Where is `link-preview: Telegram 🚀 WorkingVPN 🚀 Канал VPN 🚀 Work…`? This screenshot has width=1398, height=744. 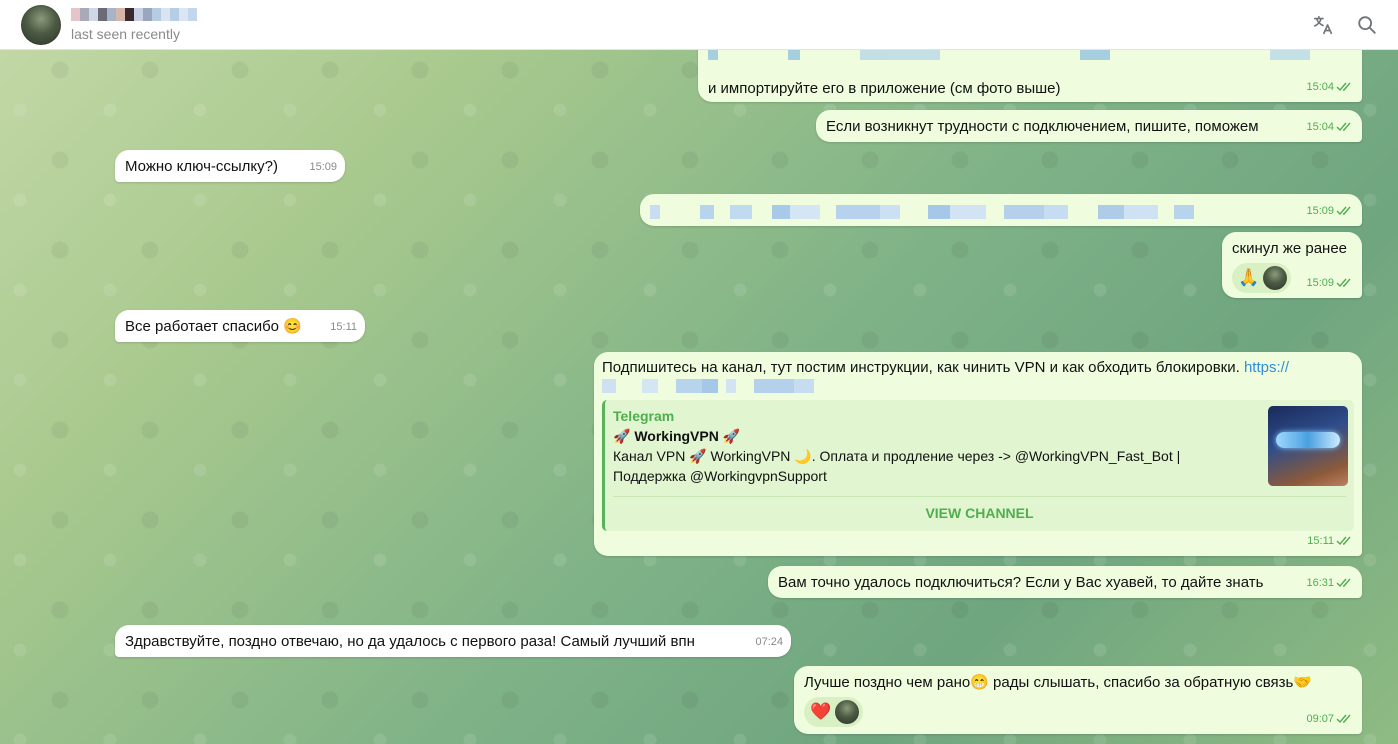
link-preview: Telegram 🚀 WorkingVPN 🚀 Канал VPN 🚀 Work… is located at coordinates (978, 465).